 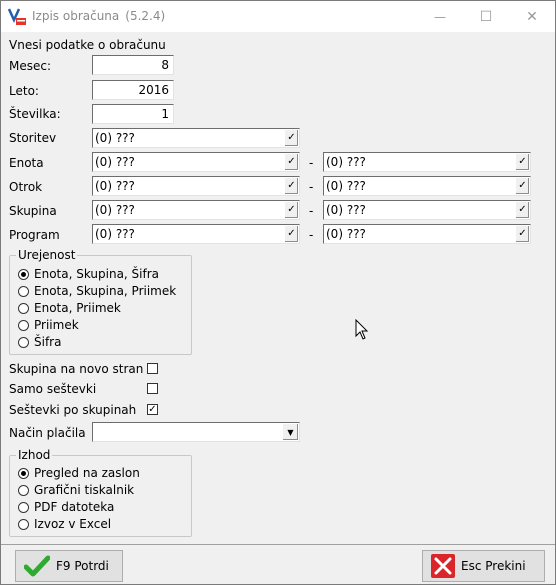 I want to click on output-option-label: PDF datoteka, so click(x=74, y=507).